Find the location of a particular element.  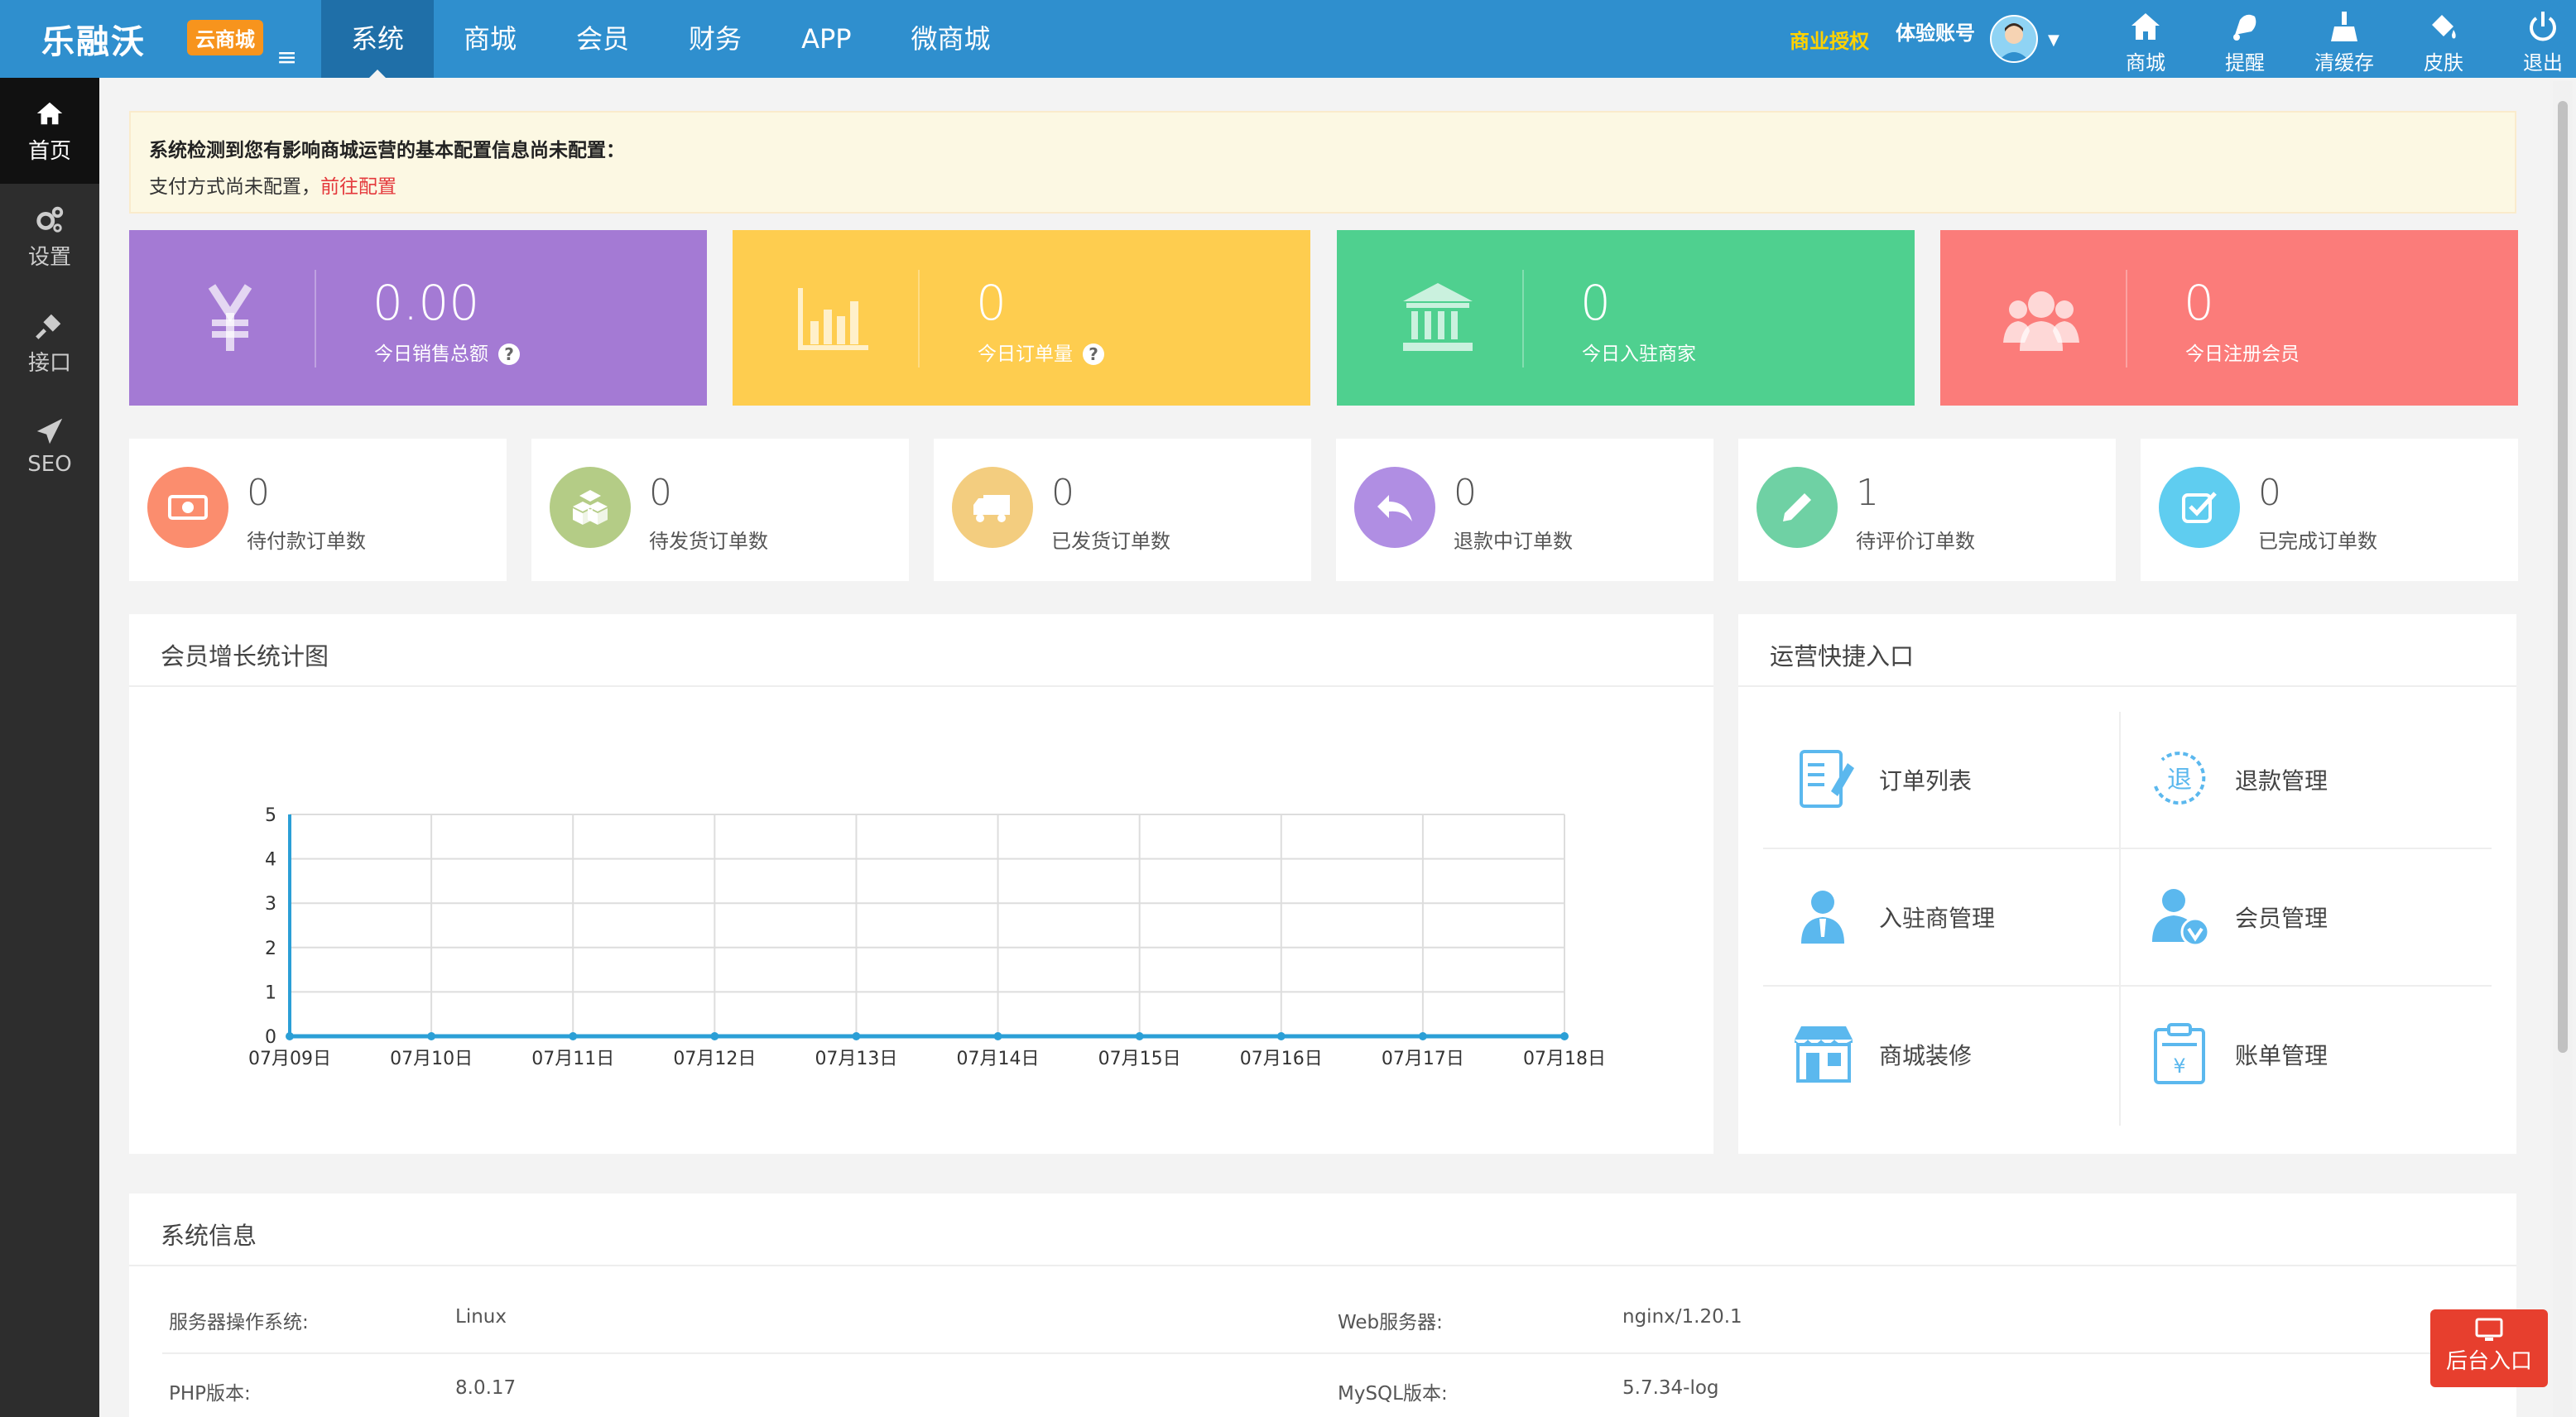

order-card-to-ship: 0 待发货订单数 is located at coordinates (720, 510).